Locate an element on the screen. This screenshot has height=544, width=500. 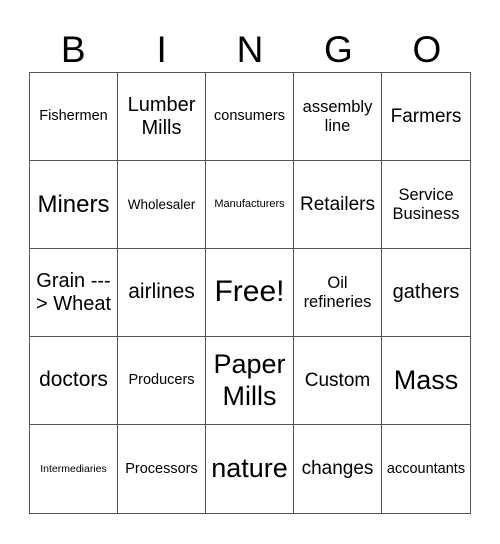
bingo-cell: Paper Mills is located at coordinates (250, 381).